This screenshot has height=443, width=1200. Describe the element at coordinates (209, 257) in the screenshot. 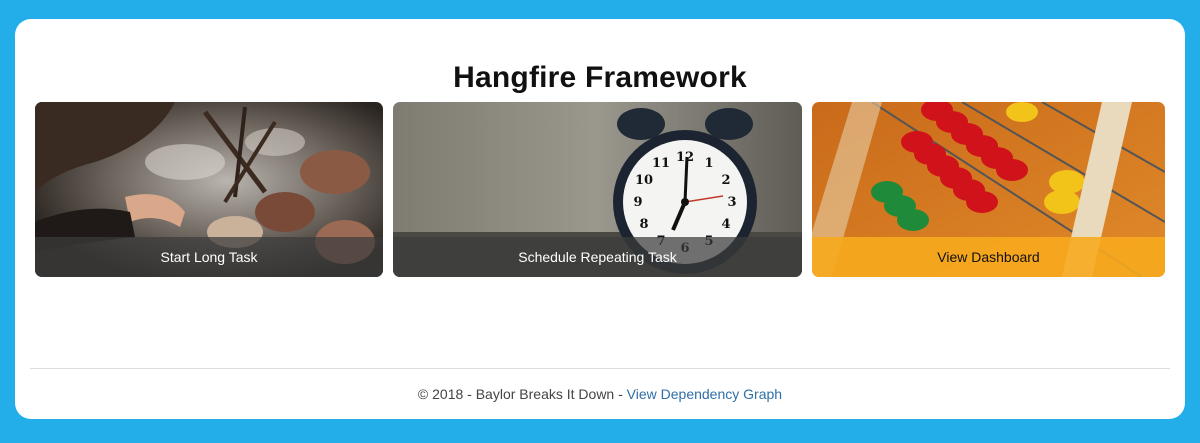

I see `start-long-task-label: Start Long Task` at that location.